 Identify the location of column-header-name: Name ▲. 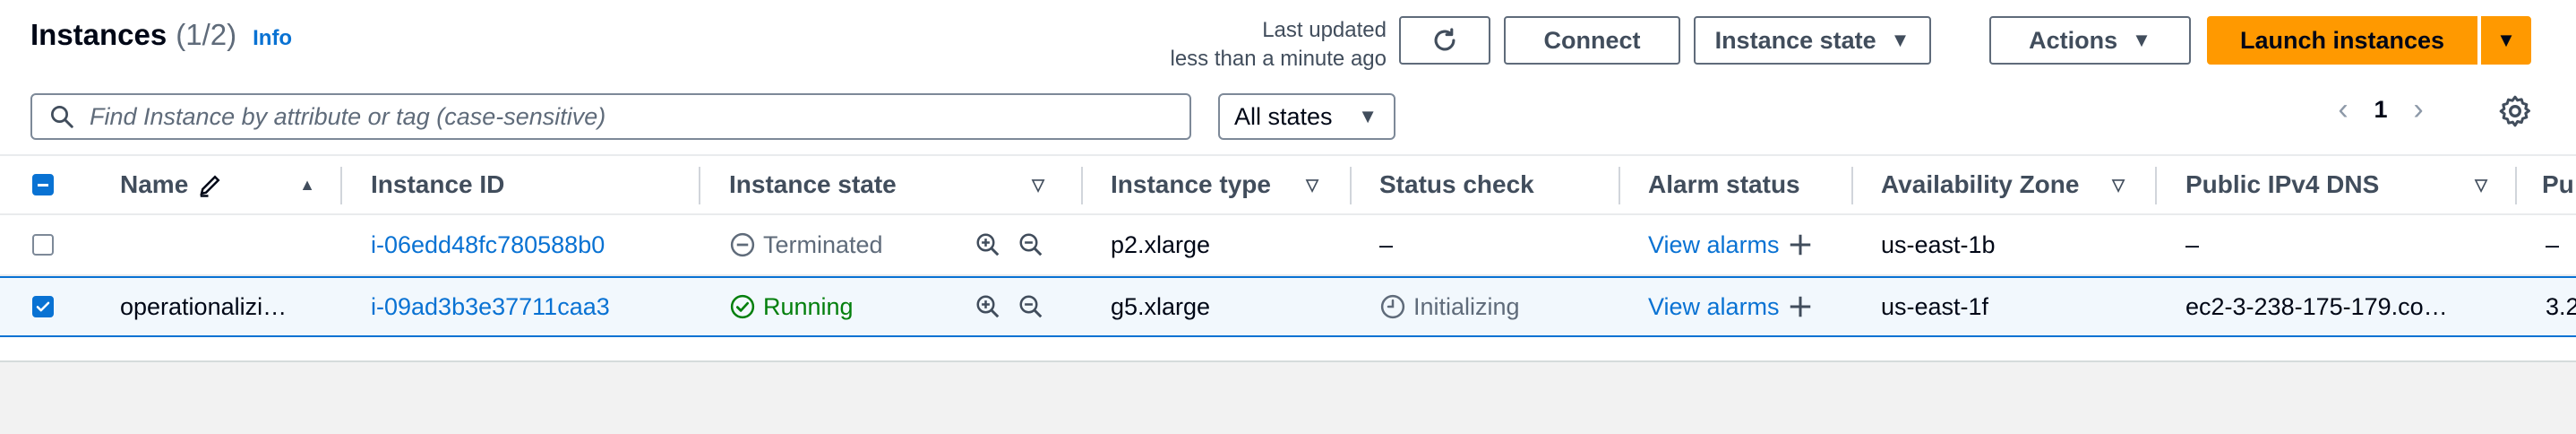
(223, 184).